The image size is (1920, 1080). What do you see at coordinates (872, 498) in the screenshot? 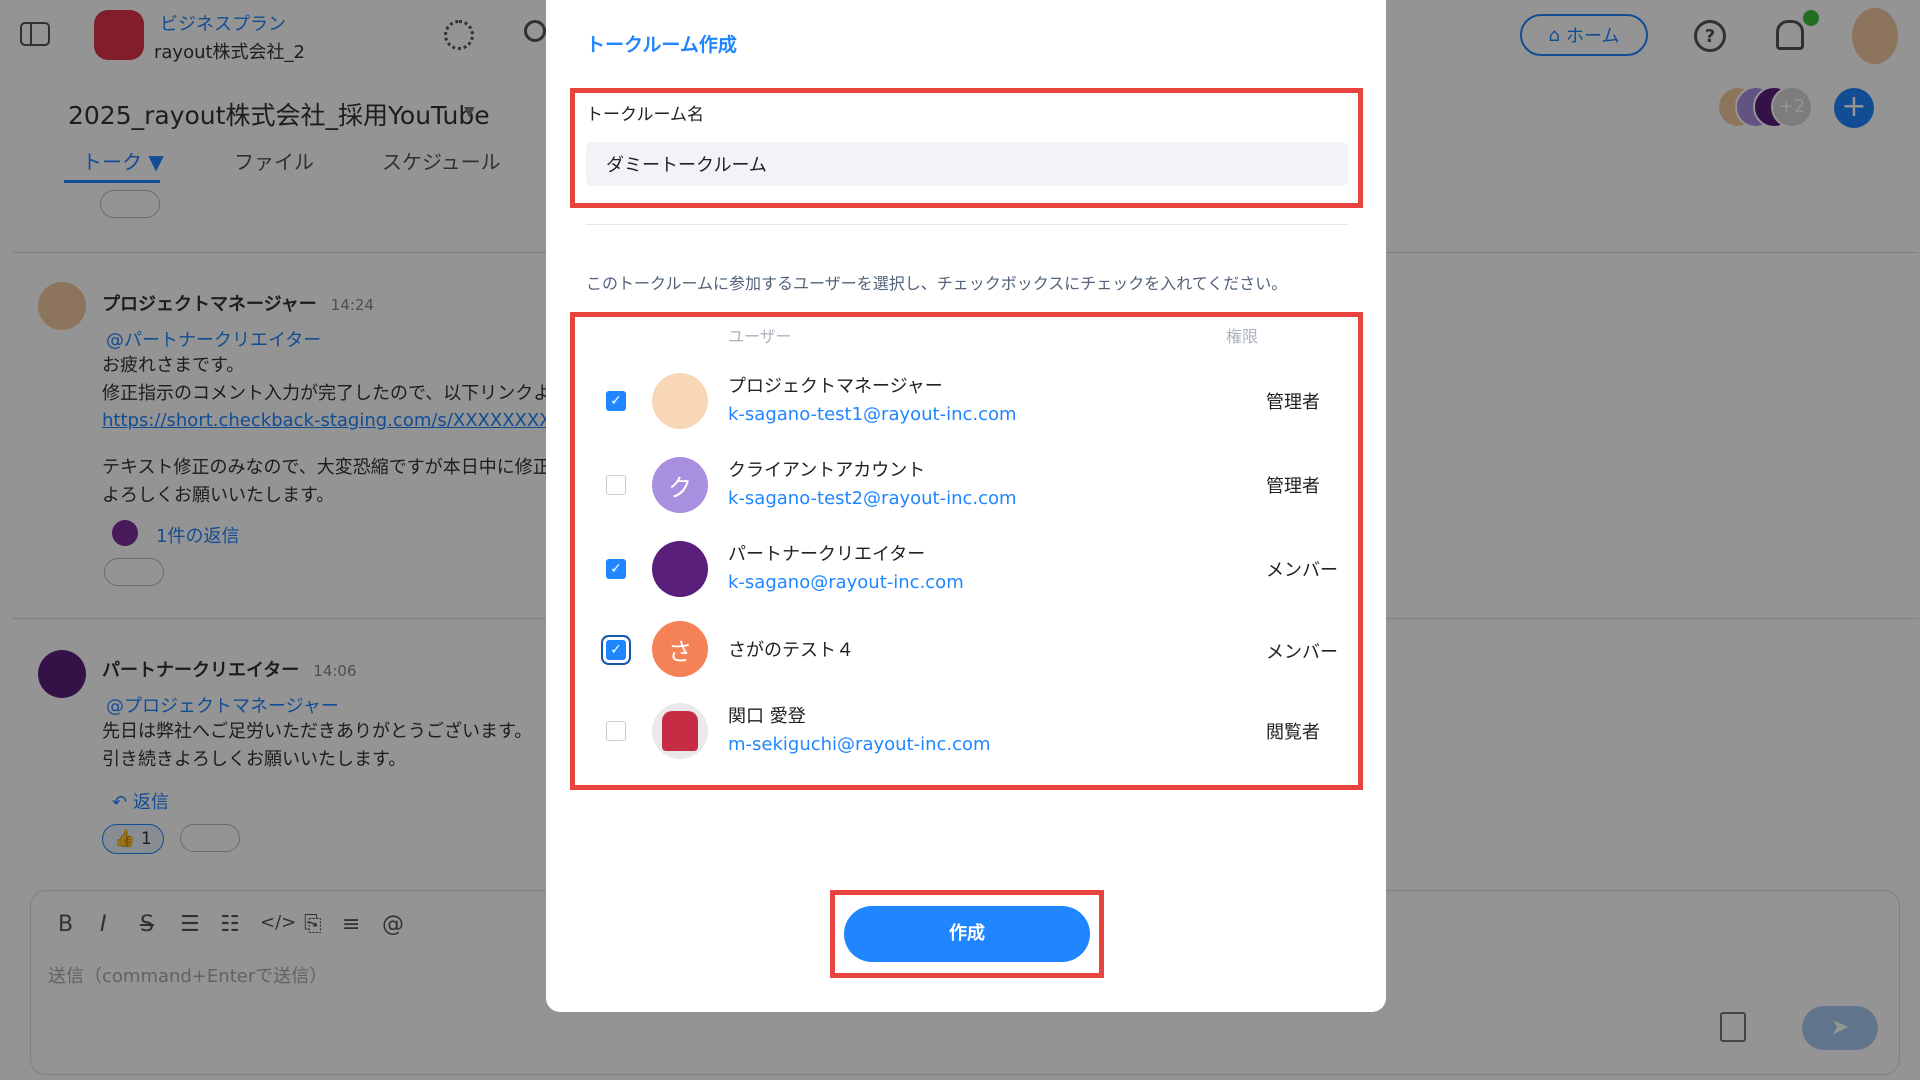
I see `user-email: k-sagano-test2@rayout-inc.com` at bounding box center [872, 498].